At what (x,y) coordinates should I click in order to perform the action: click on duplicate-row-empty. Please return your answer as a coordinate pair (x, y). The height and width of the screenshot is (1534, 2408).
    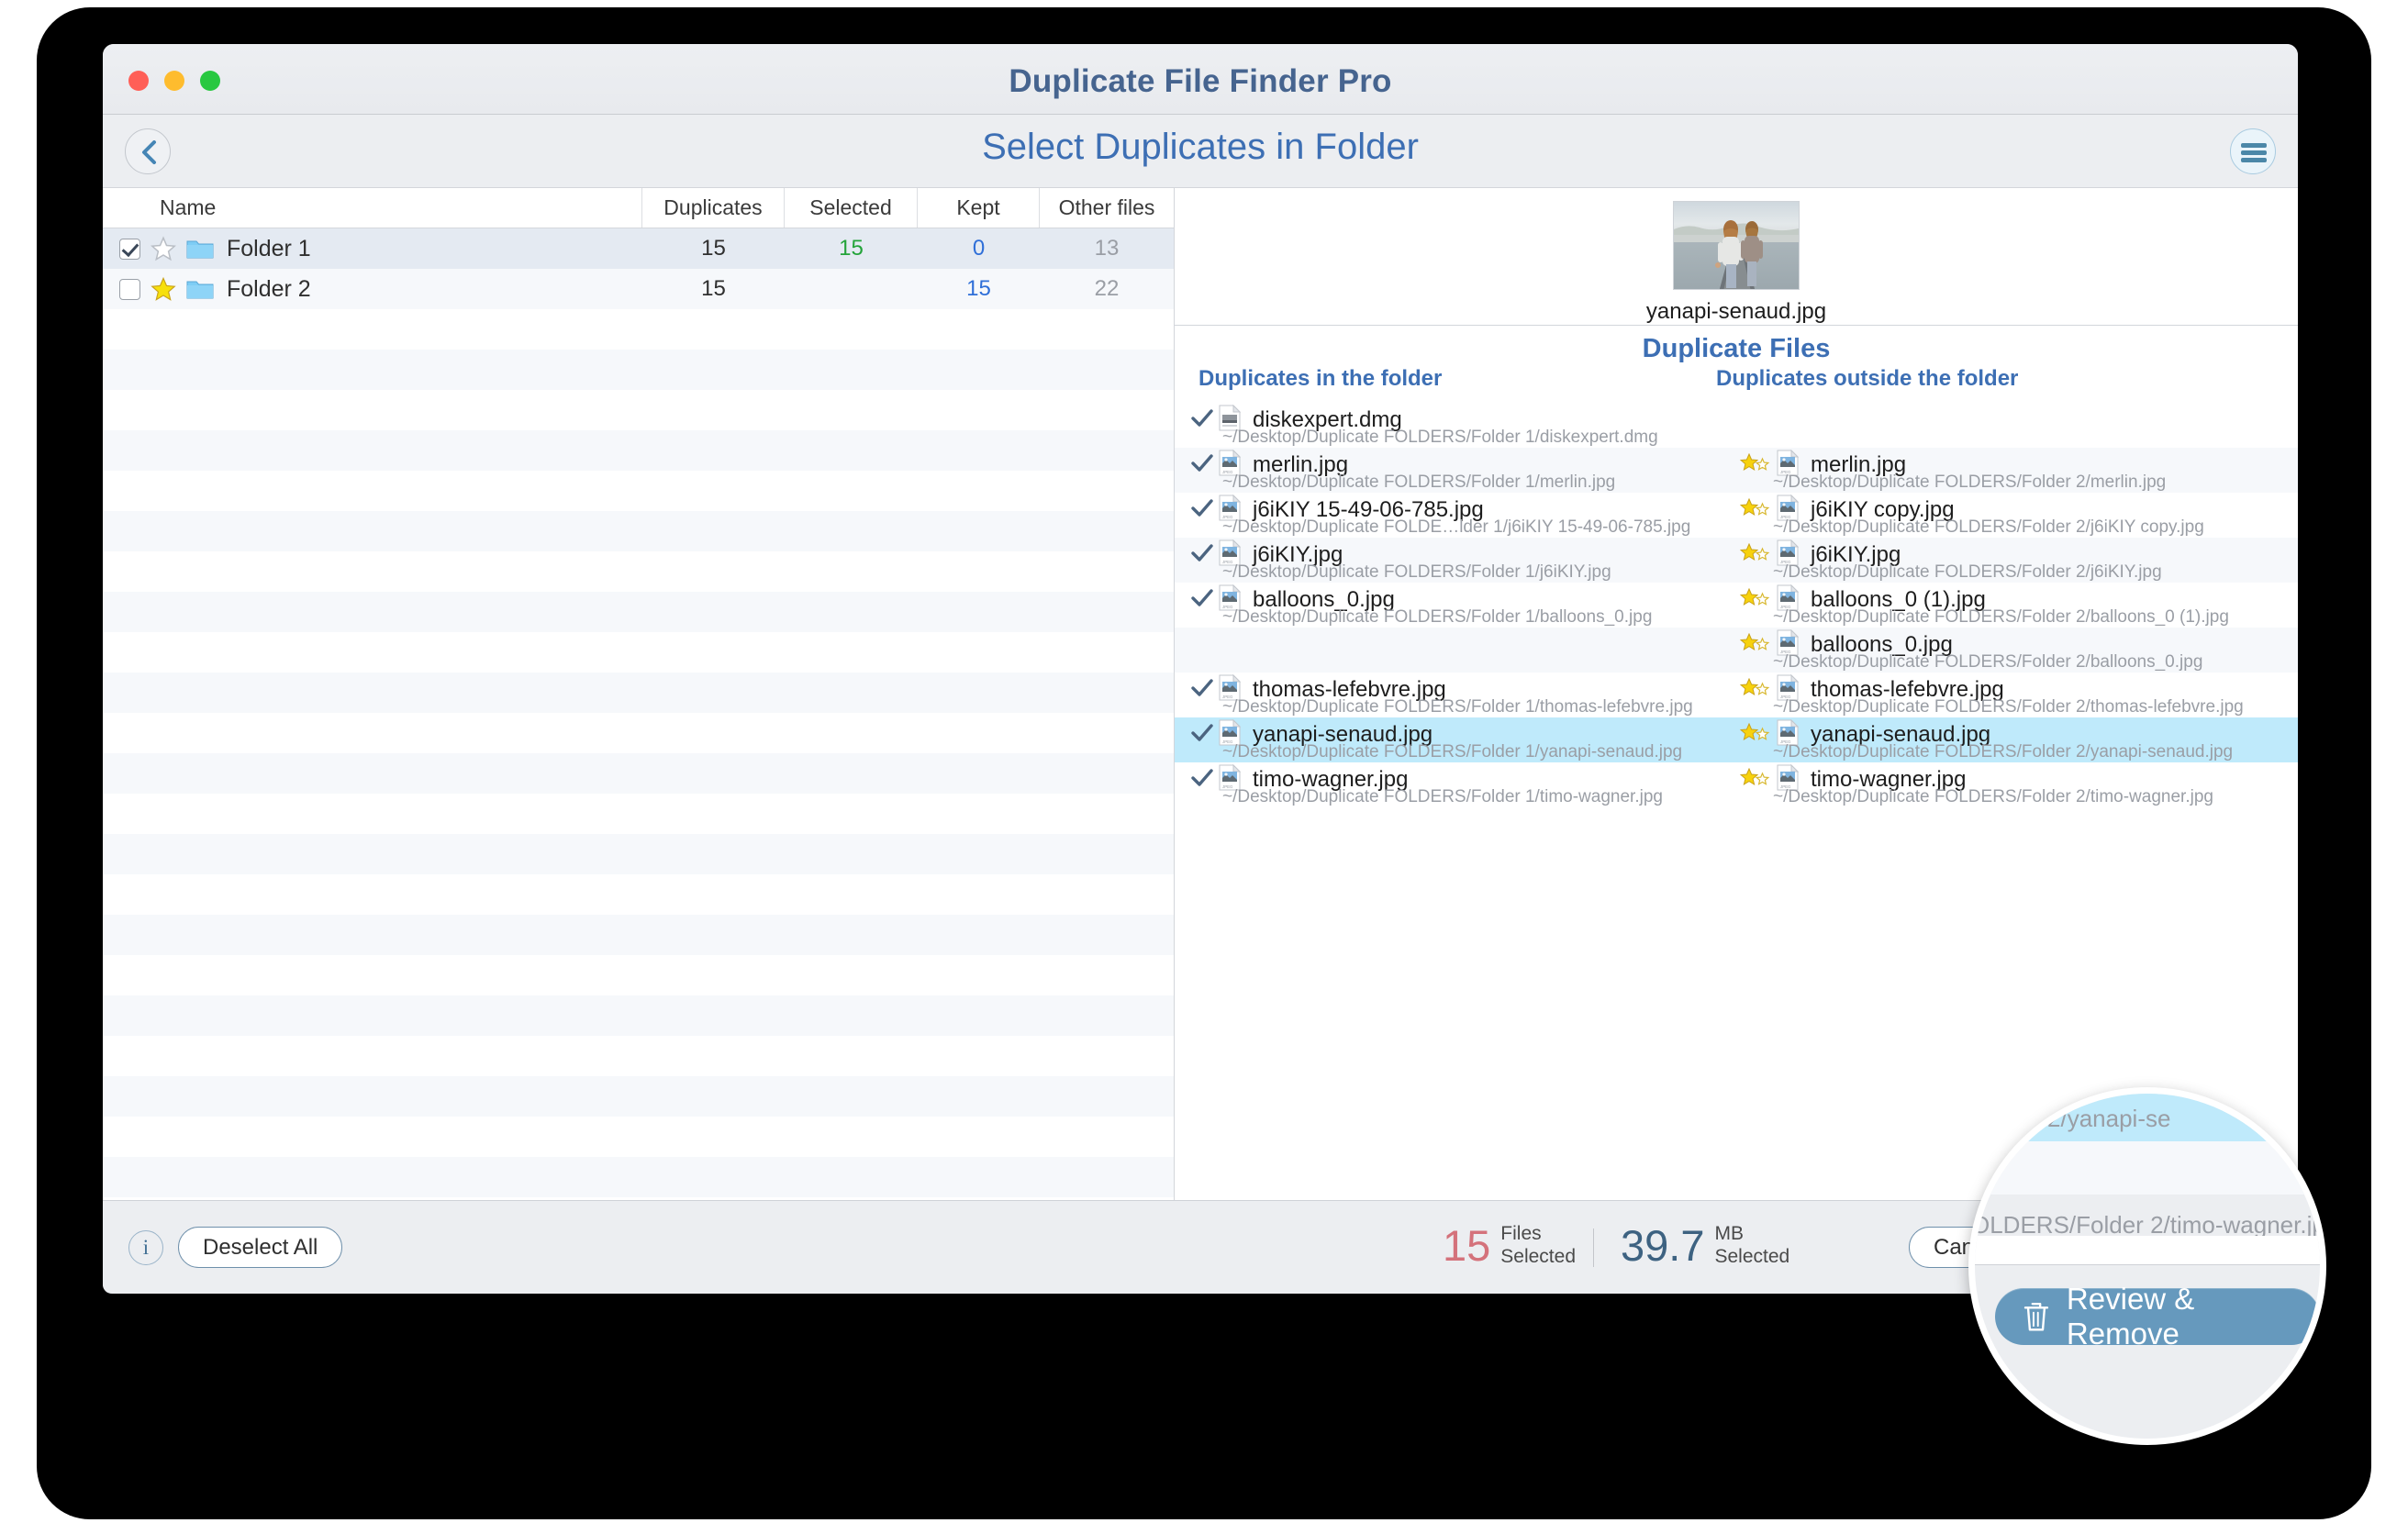
    Looking at the image, I should click on (1737, 830).